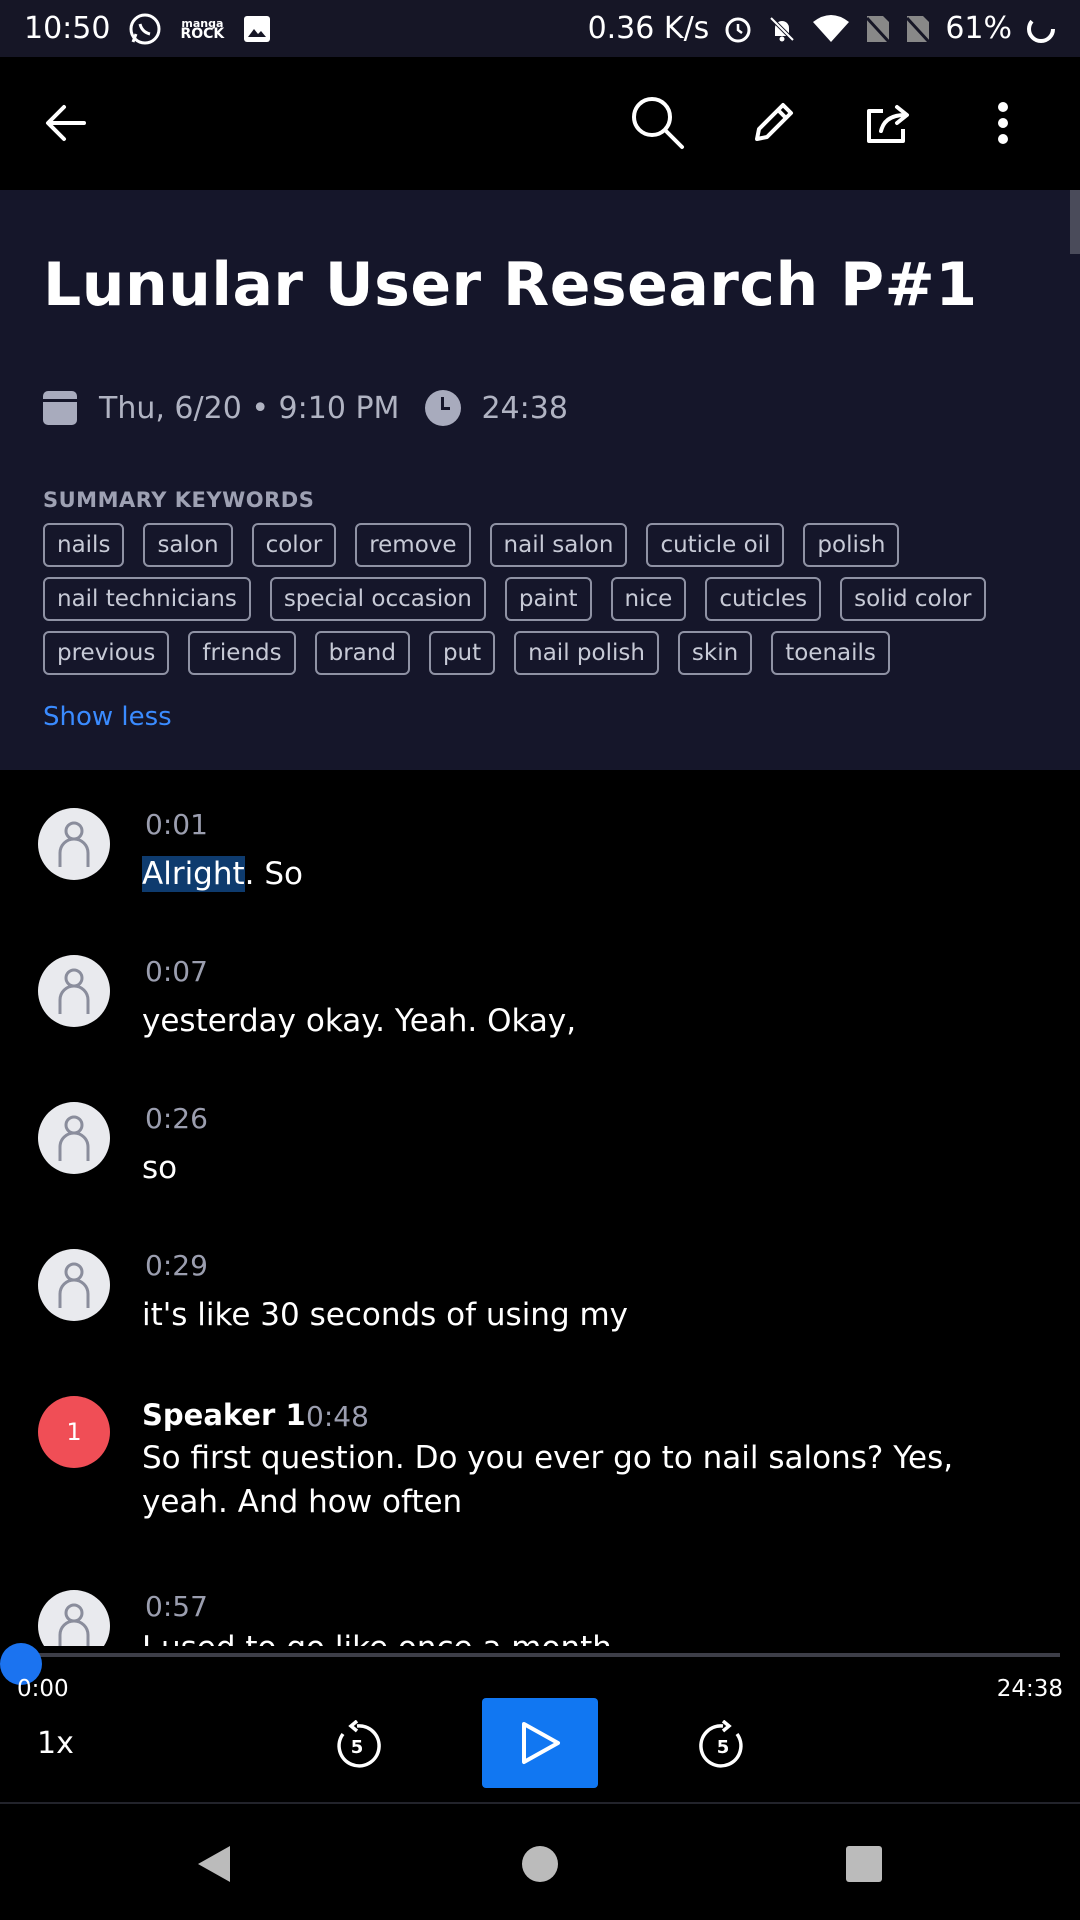 The width and height of the screenshot is (1080, 1920). I want to click on keyword-chip: cuticles, so click(763, 599).